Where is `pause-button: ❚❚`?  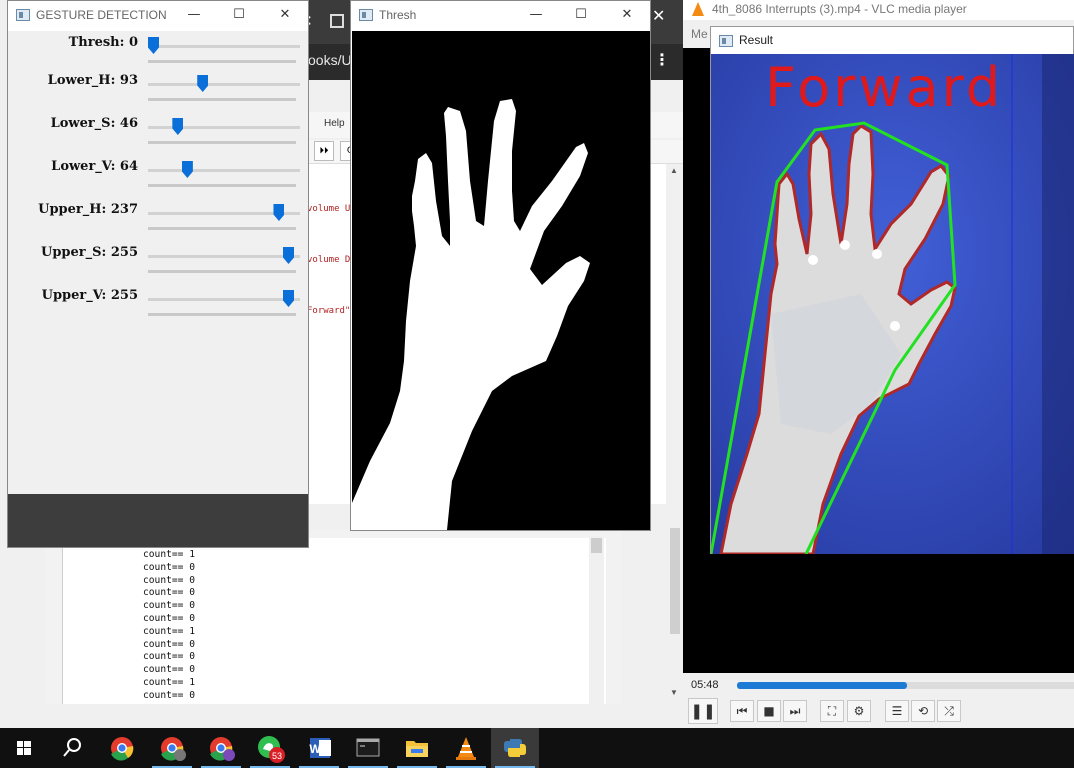 pause-button: ❚❚ is located at coordinates (703, 711).